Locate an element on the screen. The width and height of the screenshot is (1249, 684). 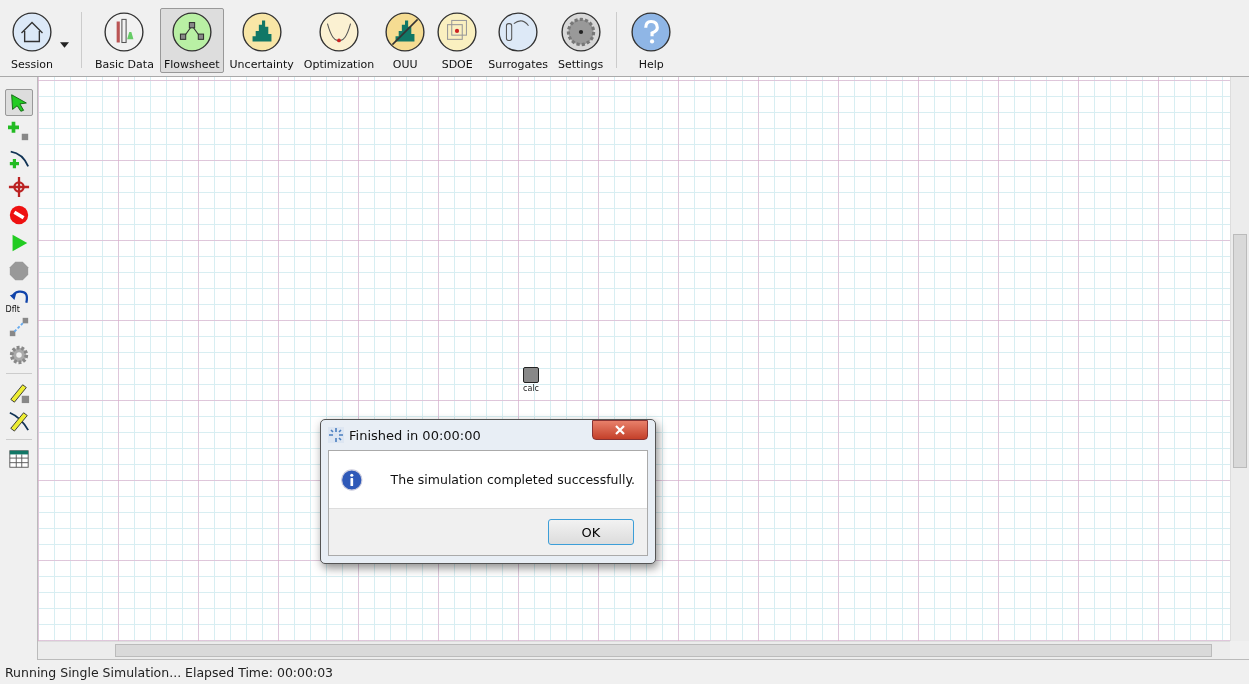
toolbar-button: OUU is located at coordinates (405, 40).